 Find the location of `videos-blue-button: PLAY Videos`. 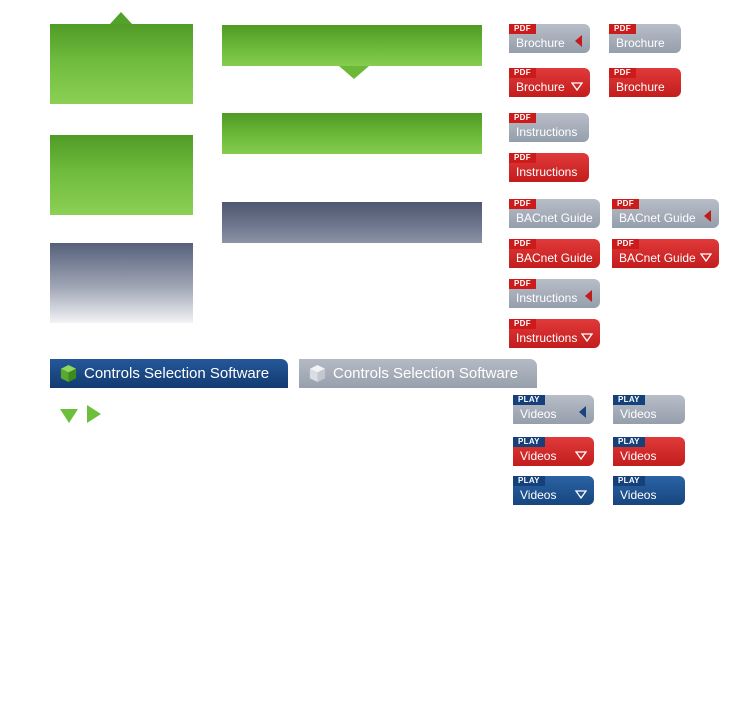

videos-blue-button: PLAY Videos is located at coordinates (649, 490).